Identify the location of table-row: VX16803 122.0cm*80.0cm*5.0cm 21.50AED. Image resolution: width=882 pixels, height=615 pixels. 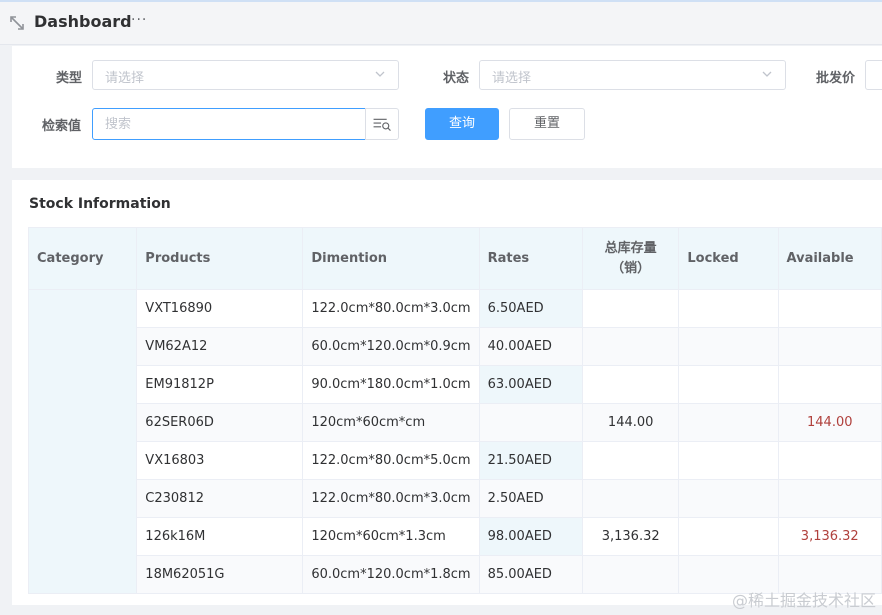
(455, 460).